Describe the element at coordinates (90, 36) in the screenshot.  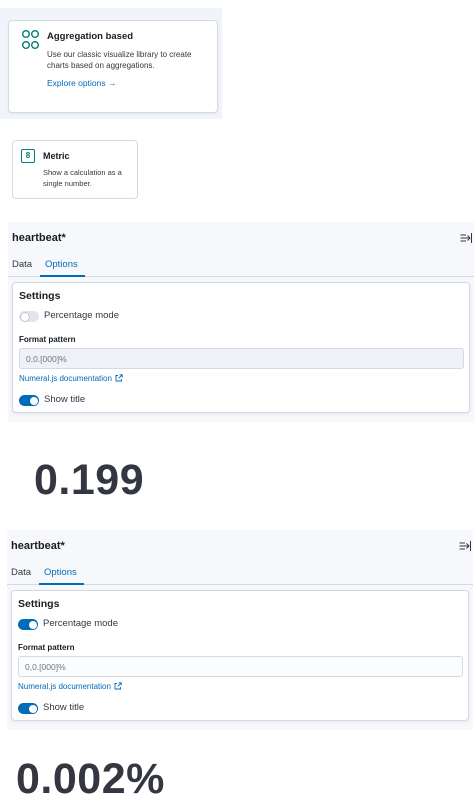
I see `aggregation-card-title: Aggregation based` at that location.